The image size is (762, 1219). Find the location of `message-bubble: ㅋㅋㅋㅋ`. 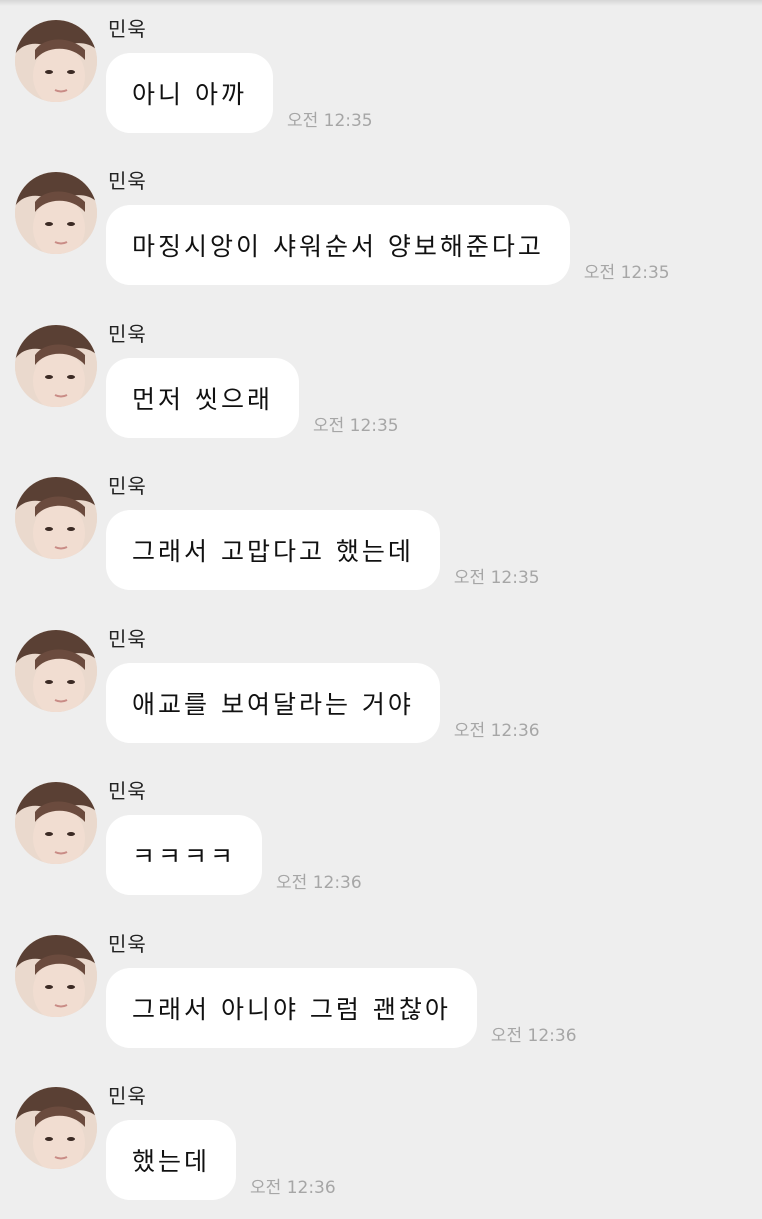

message-bubble: ㅋㅋㅋㅋ is located at coordinates (184, 855).